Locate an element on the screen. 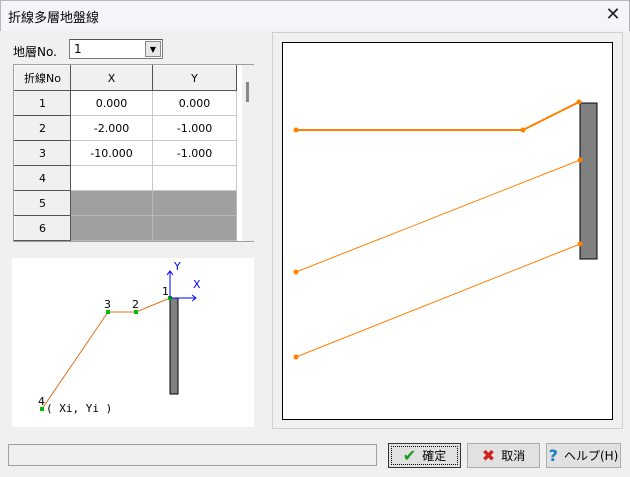 The image size is (630, 477). row-header: 3 is located at coordinates (42, 153).